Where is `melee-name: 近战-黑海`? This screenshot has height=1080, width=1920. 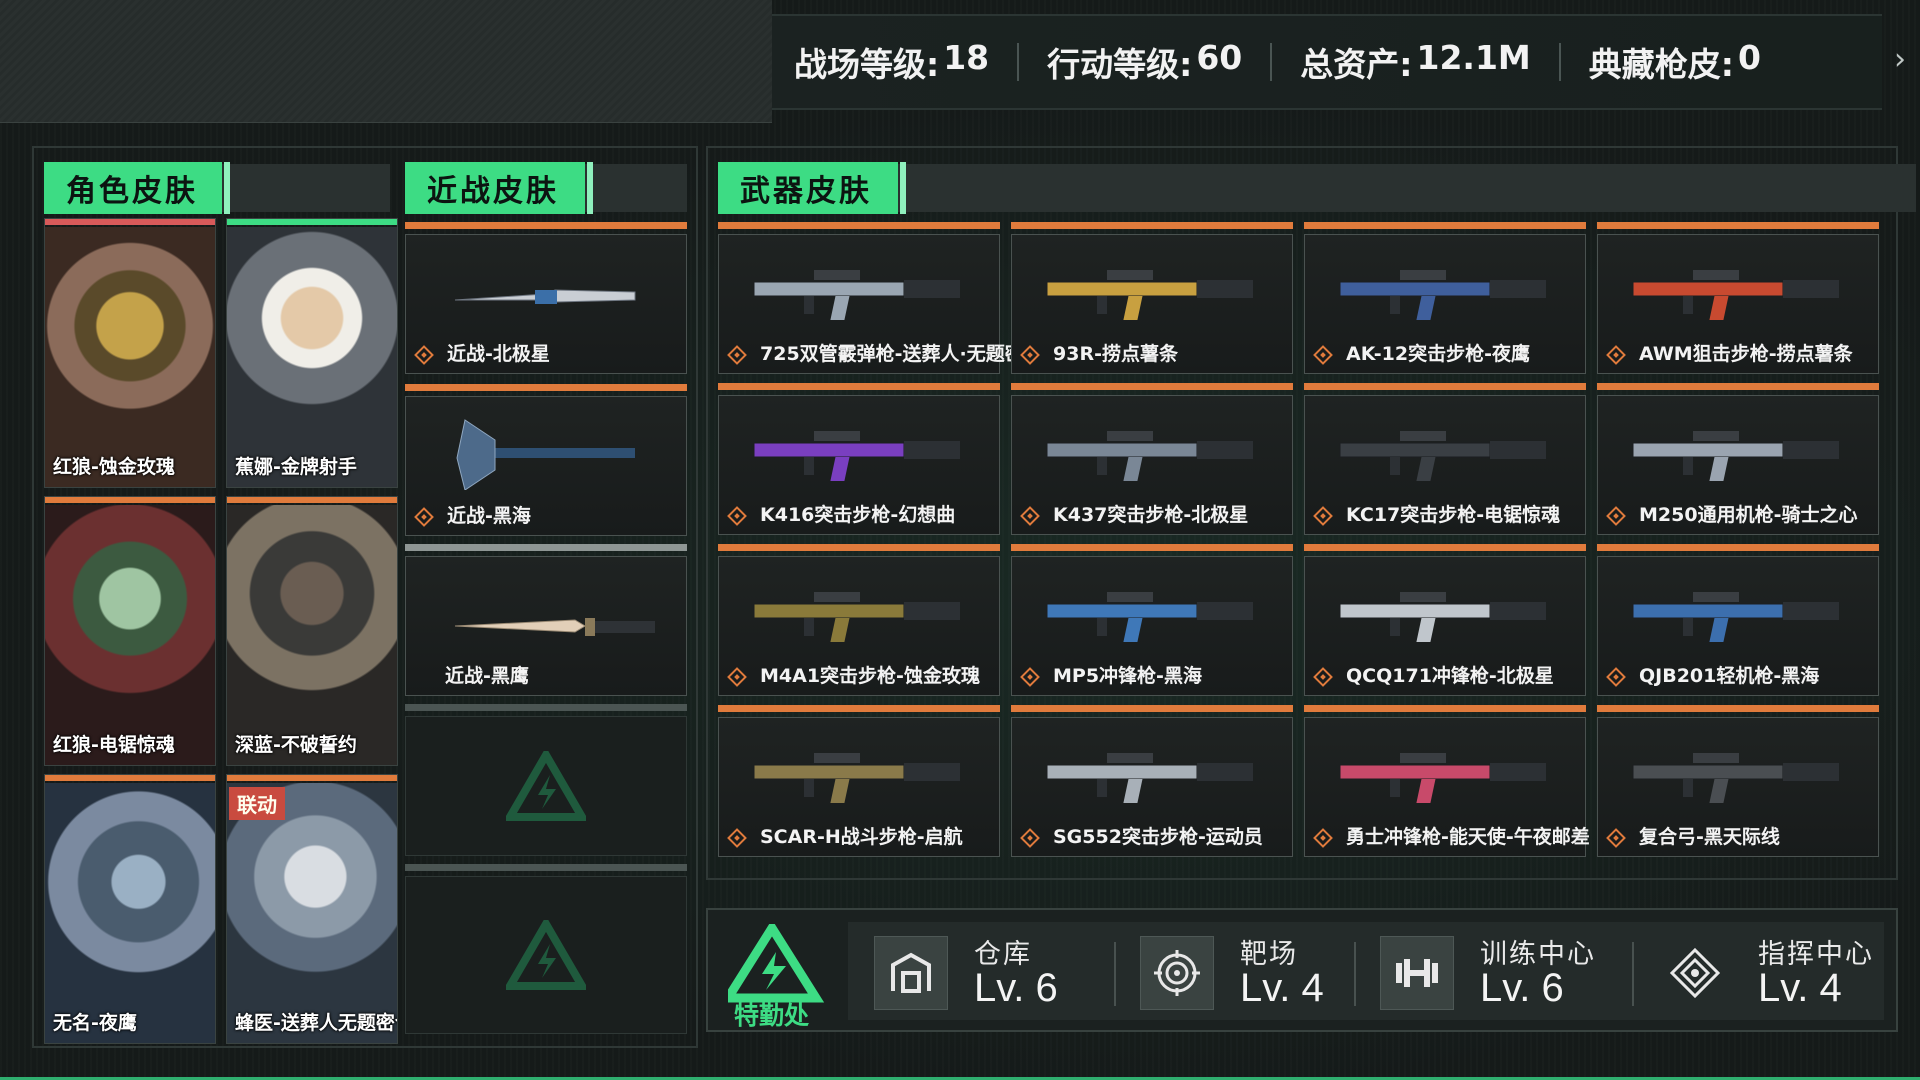
melee-name: 近战-黑海 is located at coordinates (489, 516).